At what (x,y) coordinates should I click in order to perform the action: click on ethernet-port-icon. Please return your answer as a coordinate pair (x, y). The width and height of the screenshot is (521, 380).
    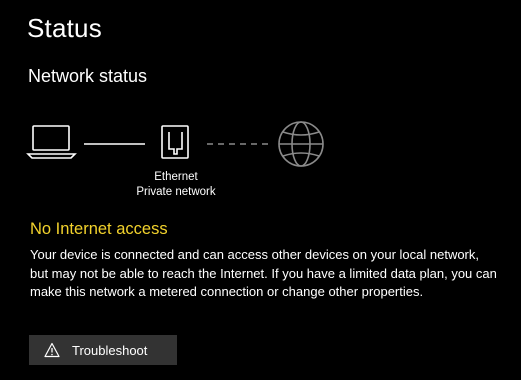
    Looking at the image, I should click on (175, 142).